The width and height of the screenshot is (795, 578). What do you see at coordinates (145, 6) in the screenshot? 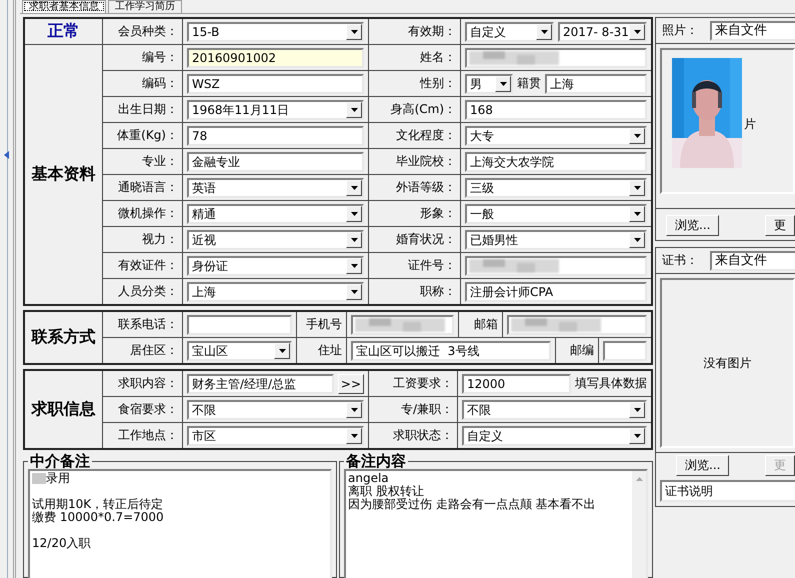
I see `tab: 工作学习简历` at bounding box center [145, 6].